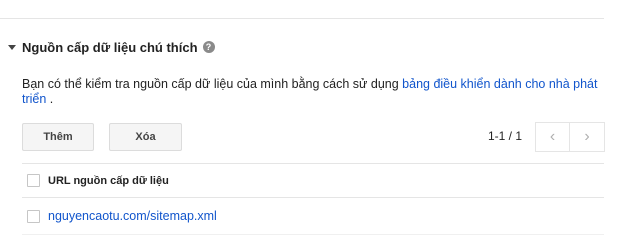 This screenshot has width=618, height=247. I want to click on row-checkbox, so click(33, 216).